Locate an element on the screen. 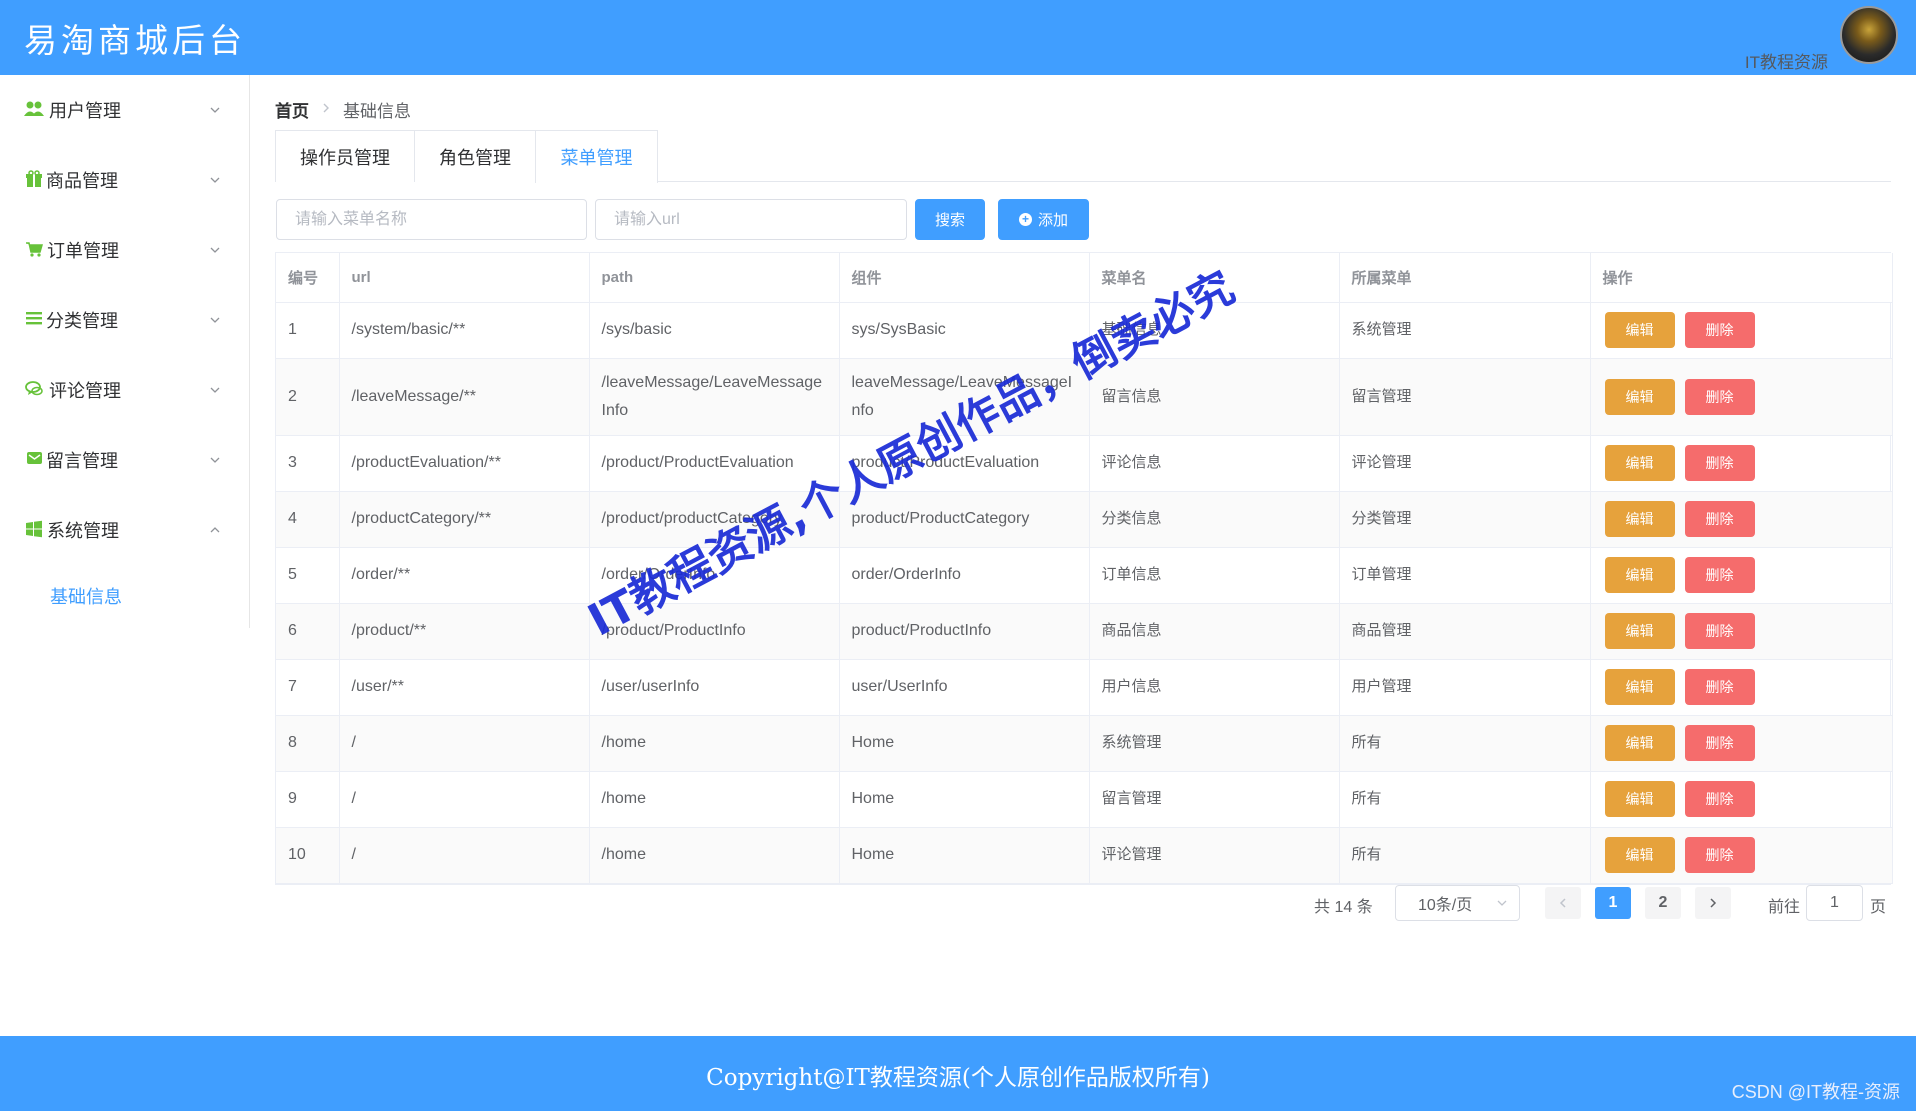 This screenshot has height=1111, width=1916. next-page-button is located at coordinates (1713, 903).